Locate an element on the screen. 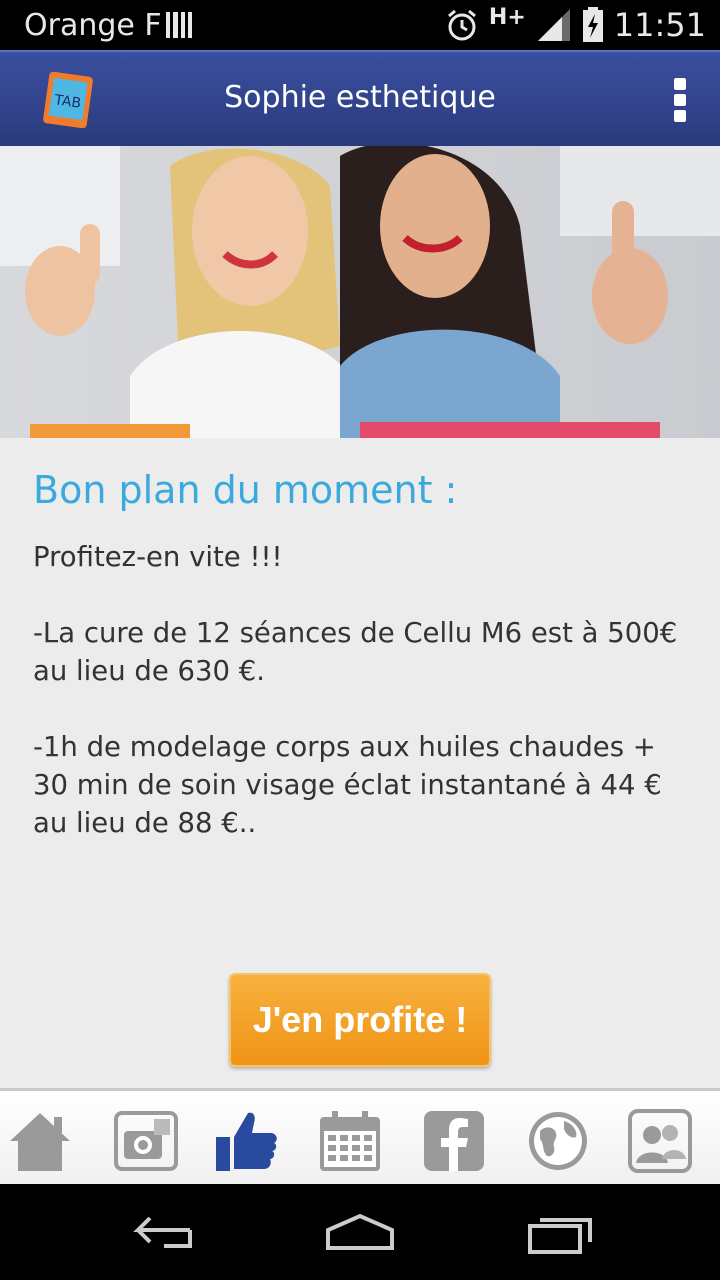 The image size is (720, 1280). app-title: Sophie esthetique is located at coordinates (360, 97).